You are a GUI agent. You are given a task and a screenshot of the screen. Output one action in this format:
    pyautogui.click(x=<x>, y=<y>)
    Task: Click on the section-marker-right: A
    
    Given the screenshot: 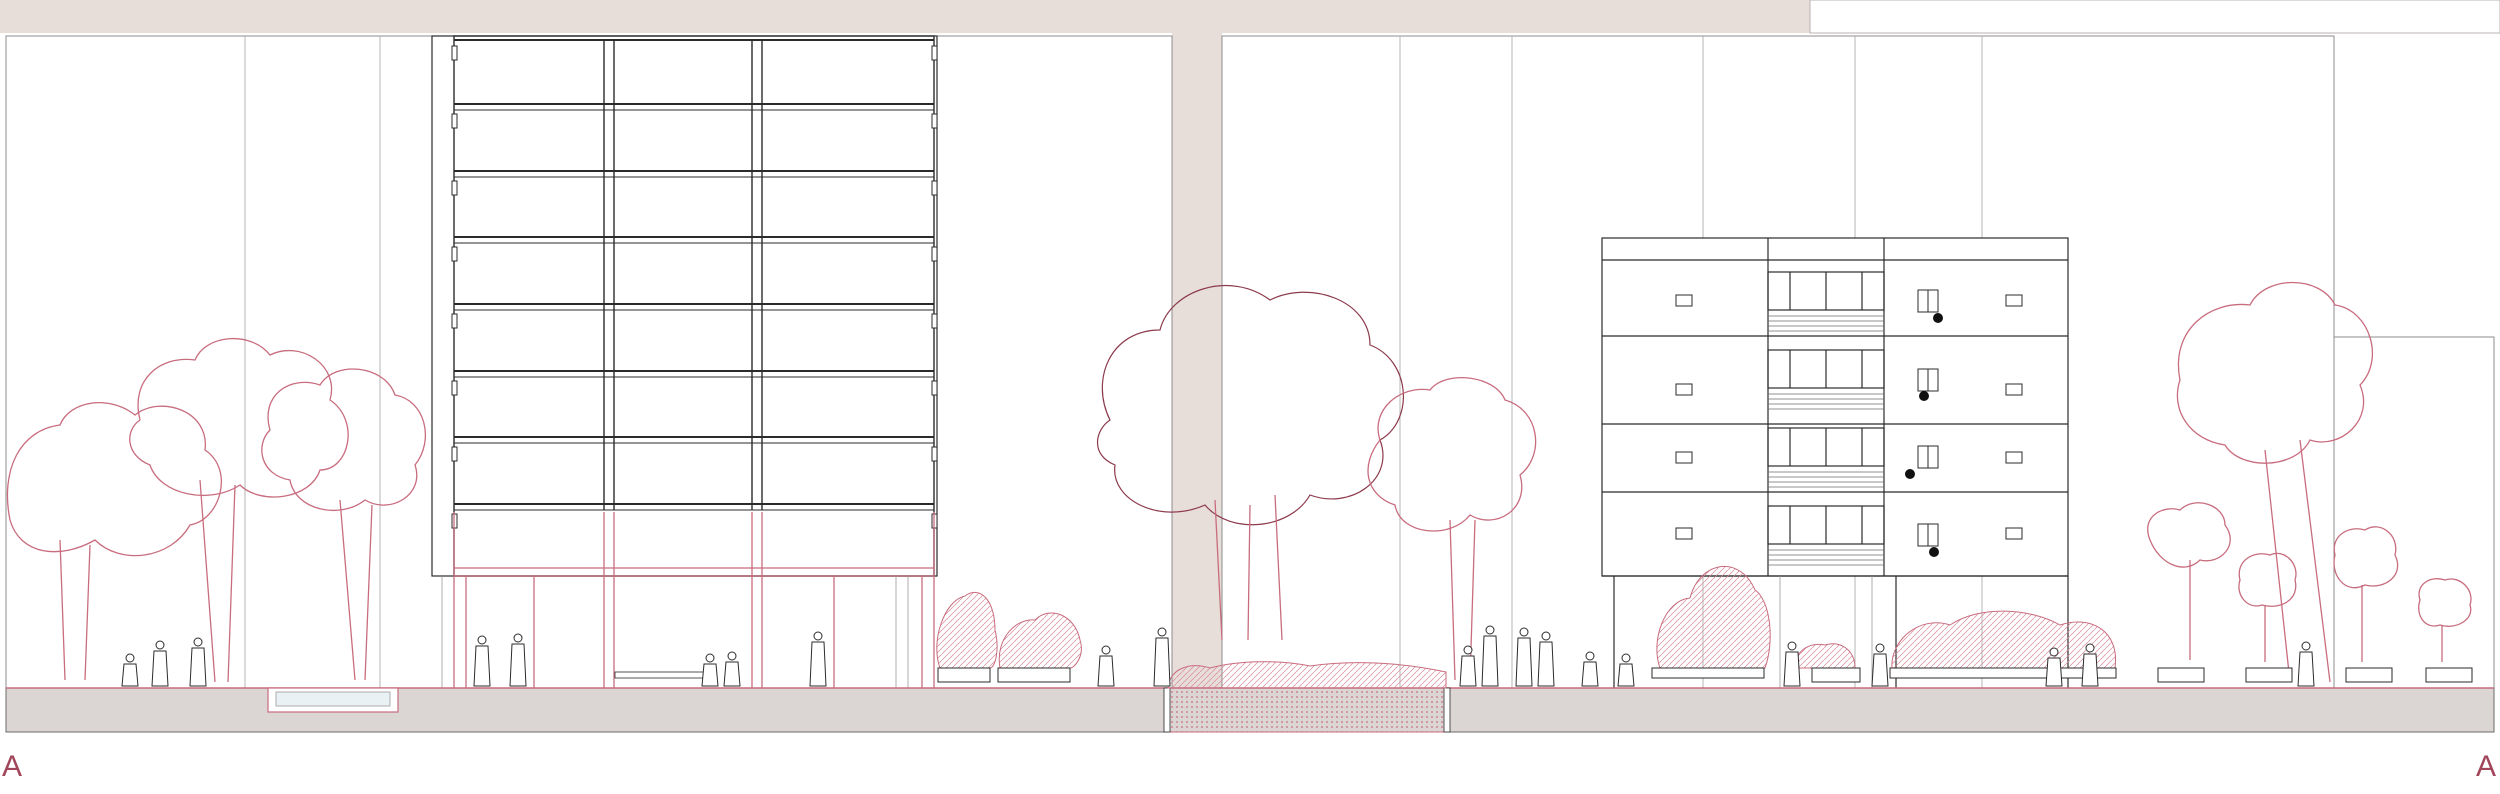 What is the action you would take?
    pyautogui.click(x=2486, y=766)
    